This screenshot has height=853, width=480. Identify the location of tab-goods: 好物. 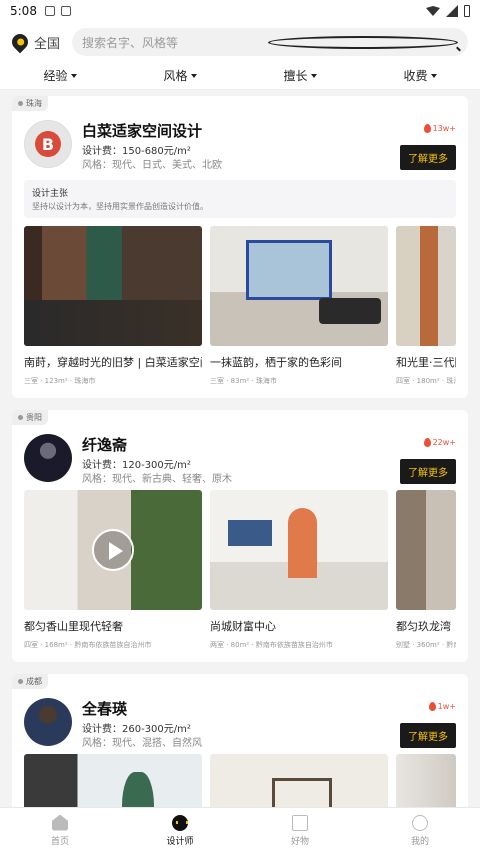
(300, 830).